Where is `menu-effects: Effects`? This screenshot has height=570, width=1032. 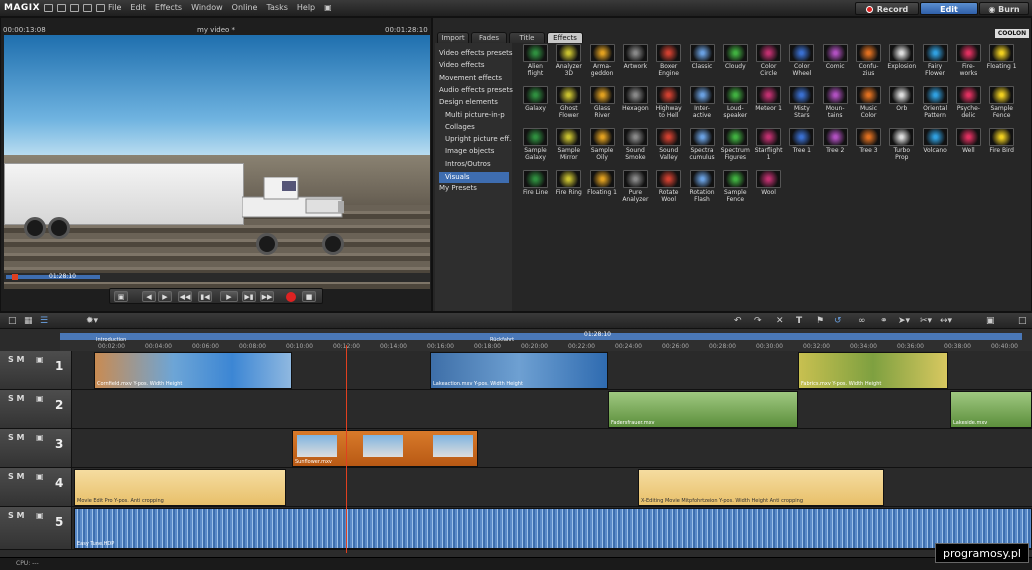
menu-effects: Effects is located at coordinates (168, 7).